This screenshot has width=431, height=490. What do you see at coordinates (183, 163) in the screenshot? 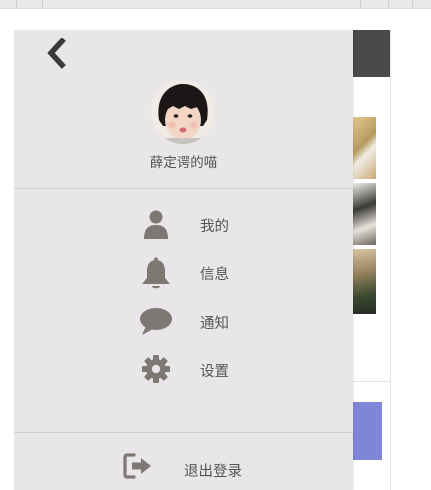
I see `username: 薛定谔的喵` at bounding box center [183, 163].